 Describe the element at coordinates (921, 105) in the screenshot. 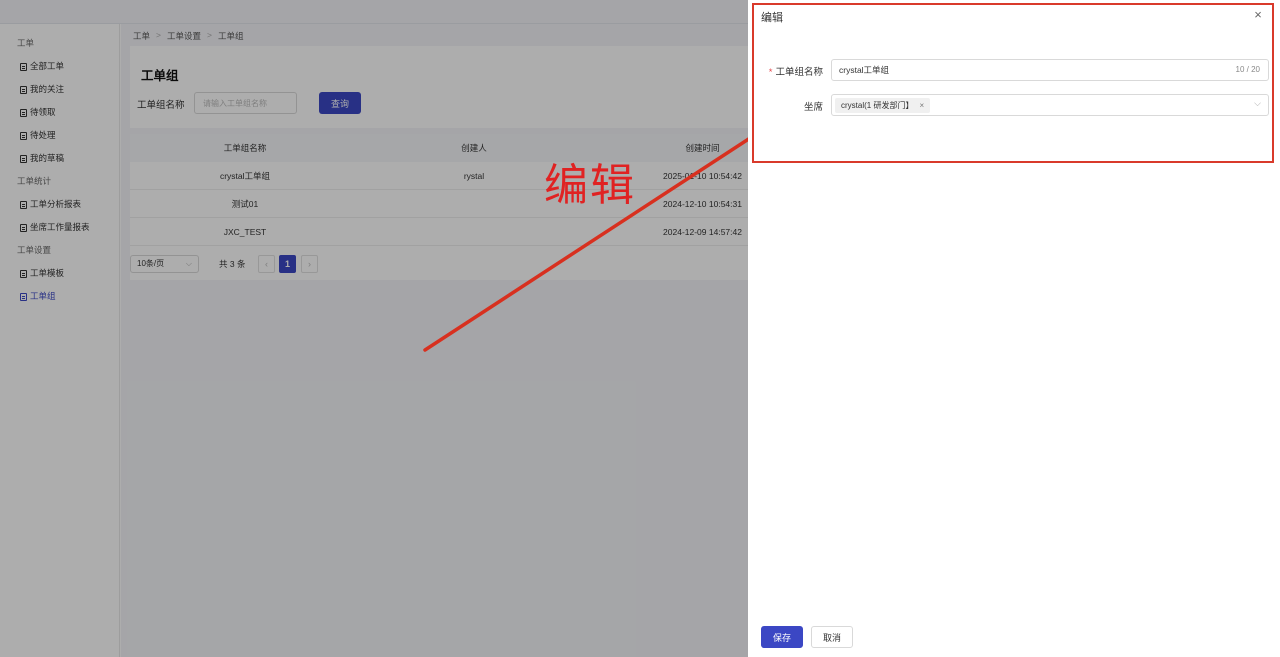

I see `tag-close-icon: ×` at that location.